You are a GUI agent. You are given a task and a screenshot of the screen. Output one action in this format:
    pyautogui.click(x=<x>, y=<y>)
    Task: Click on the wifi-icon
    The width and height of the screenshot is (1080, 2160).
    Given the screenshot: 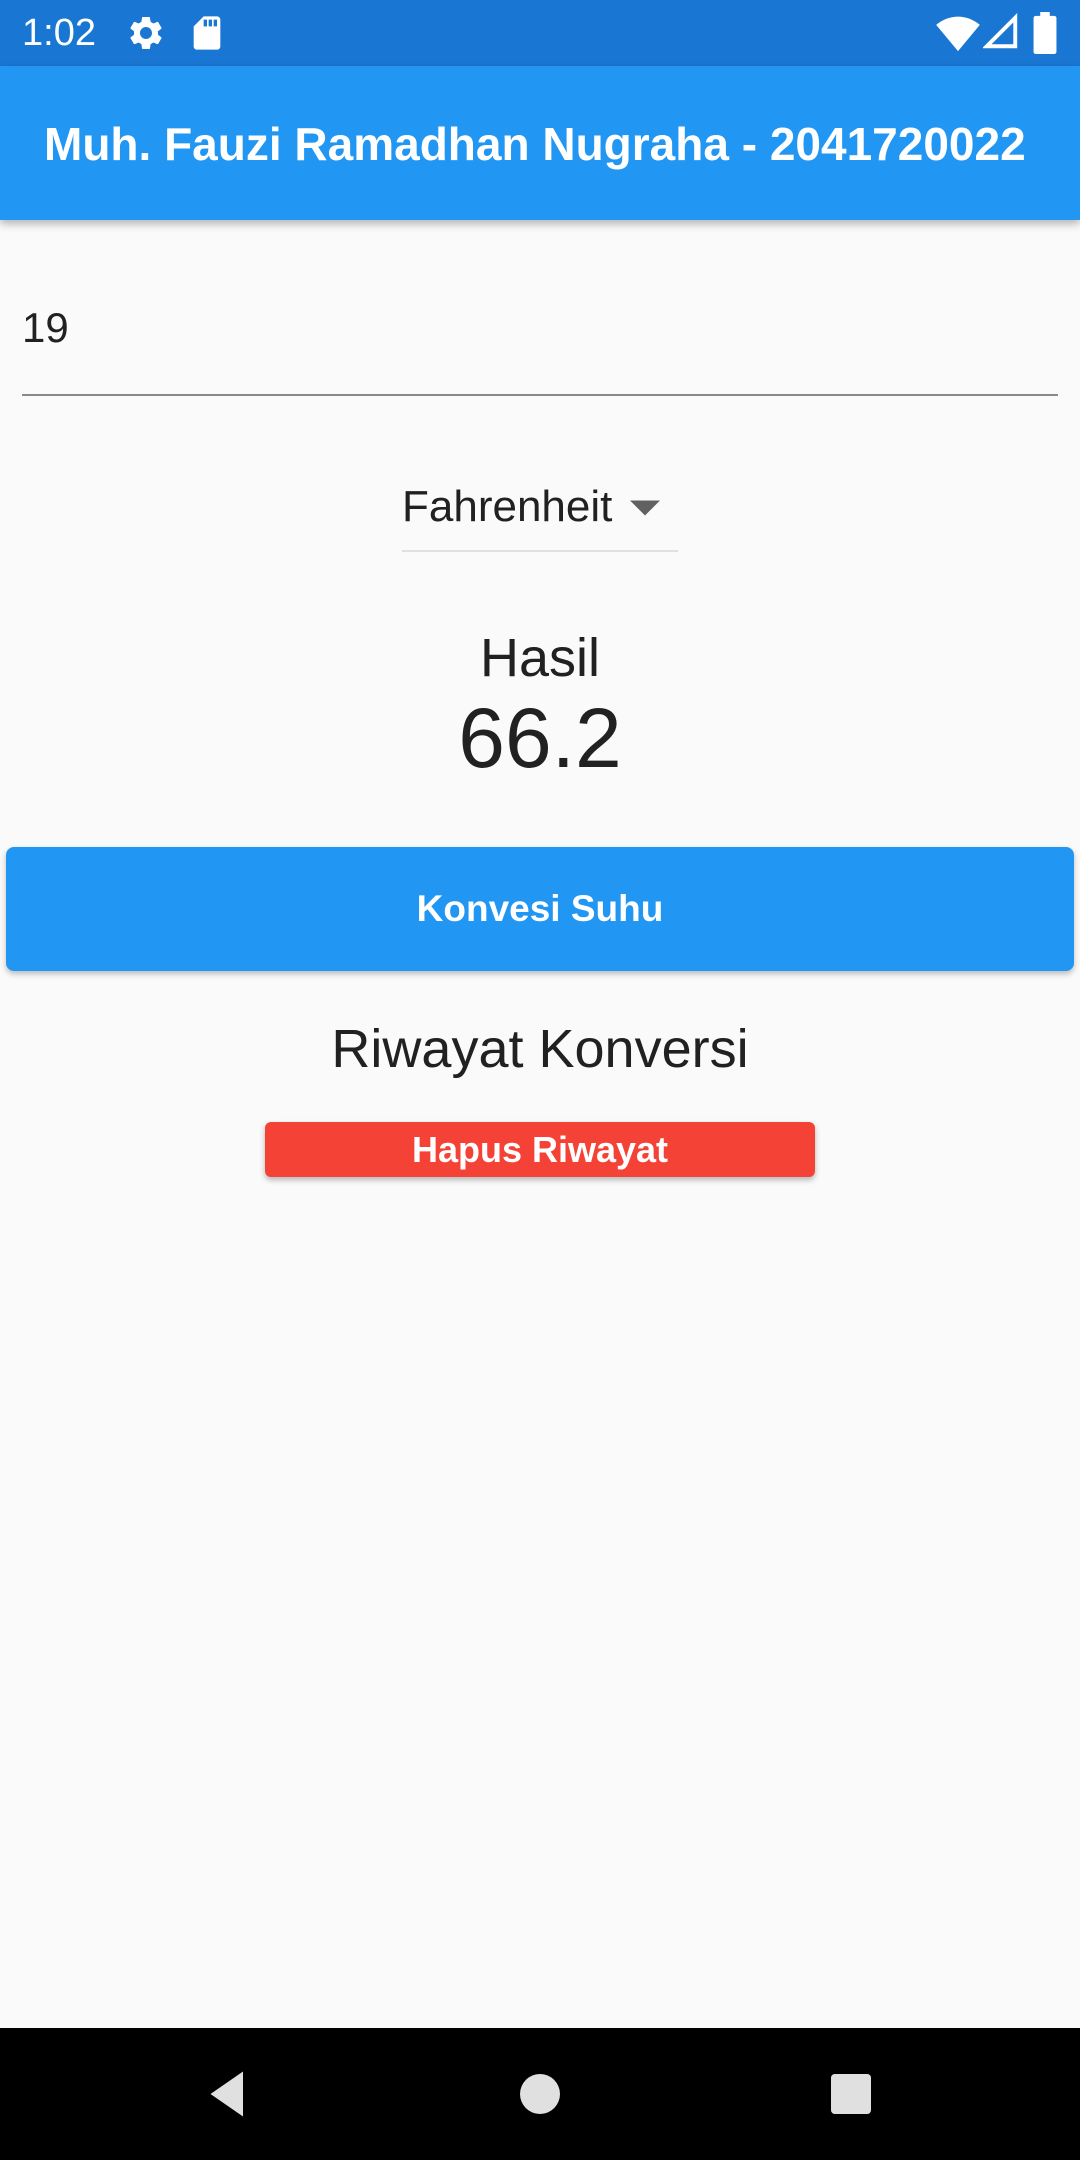 What is the action you would take?
    pyautogui.click(x=958, y=34)
    